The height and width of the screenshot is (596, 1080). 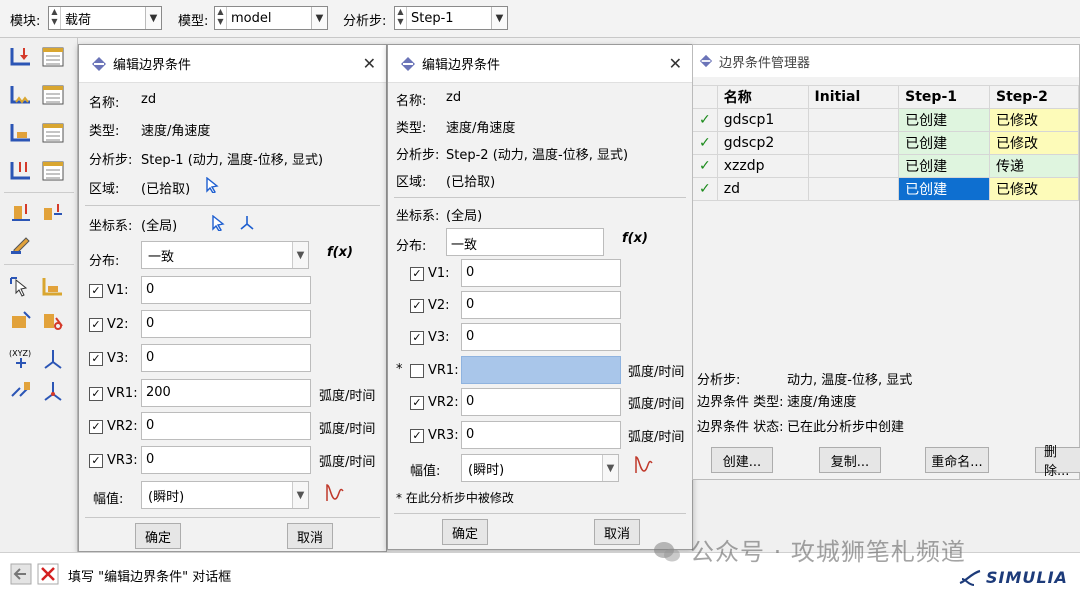 I want to click on vr3-input: 0, so click(x=541, y=435).